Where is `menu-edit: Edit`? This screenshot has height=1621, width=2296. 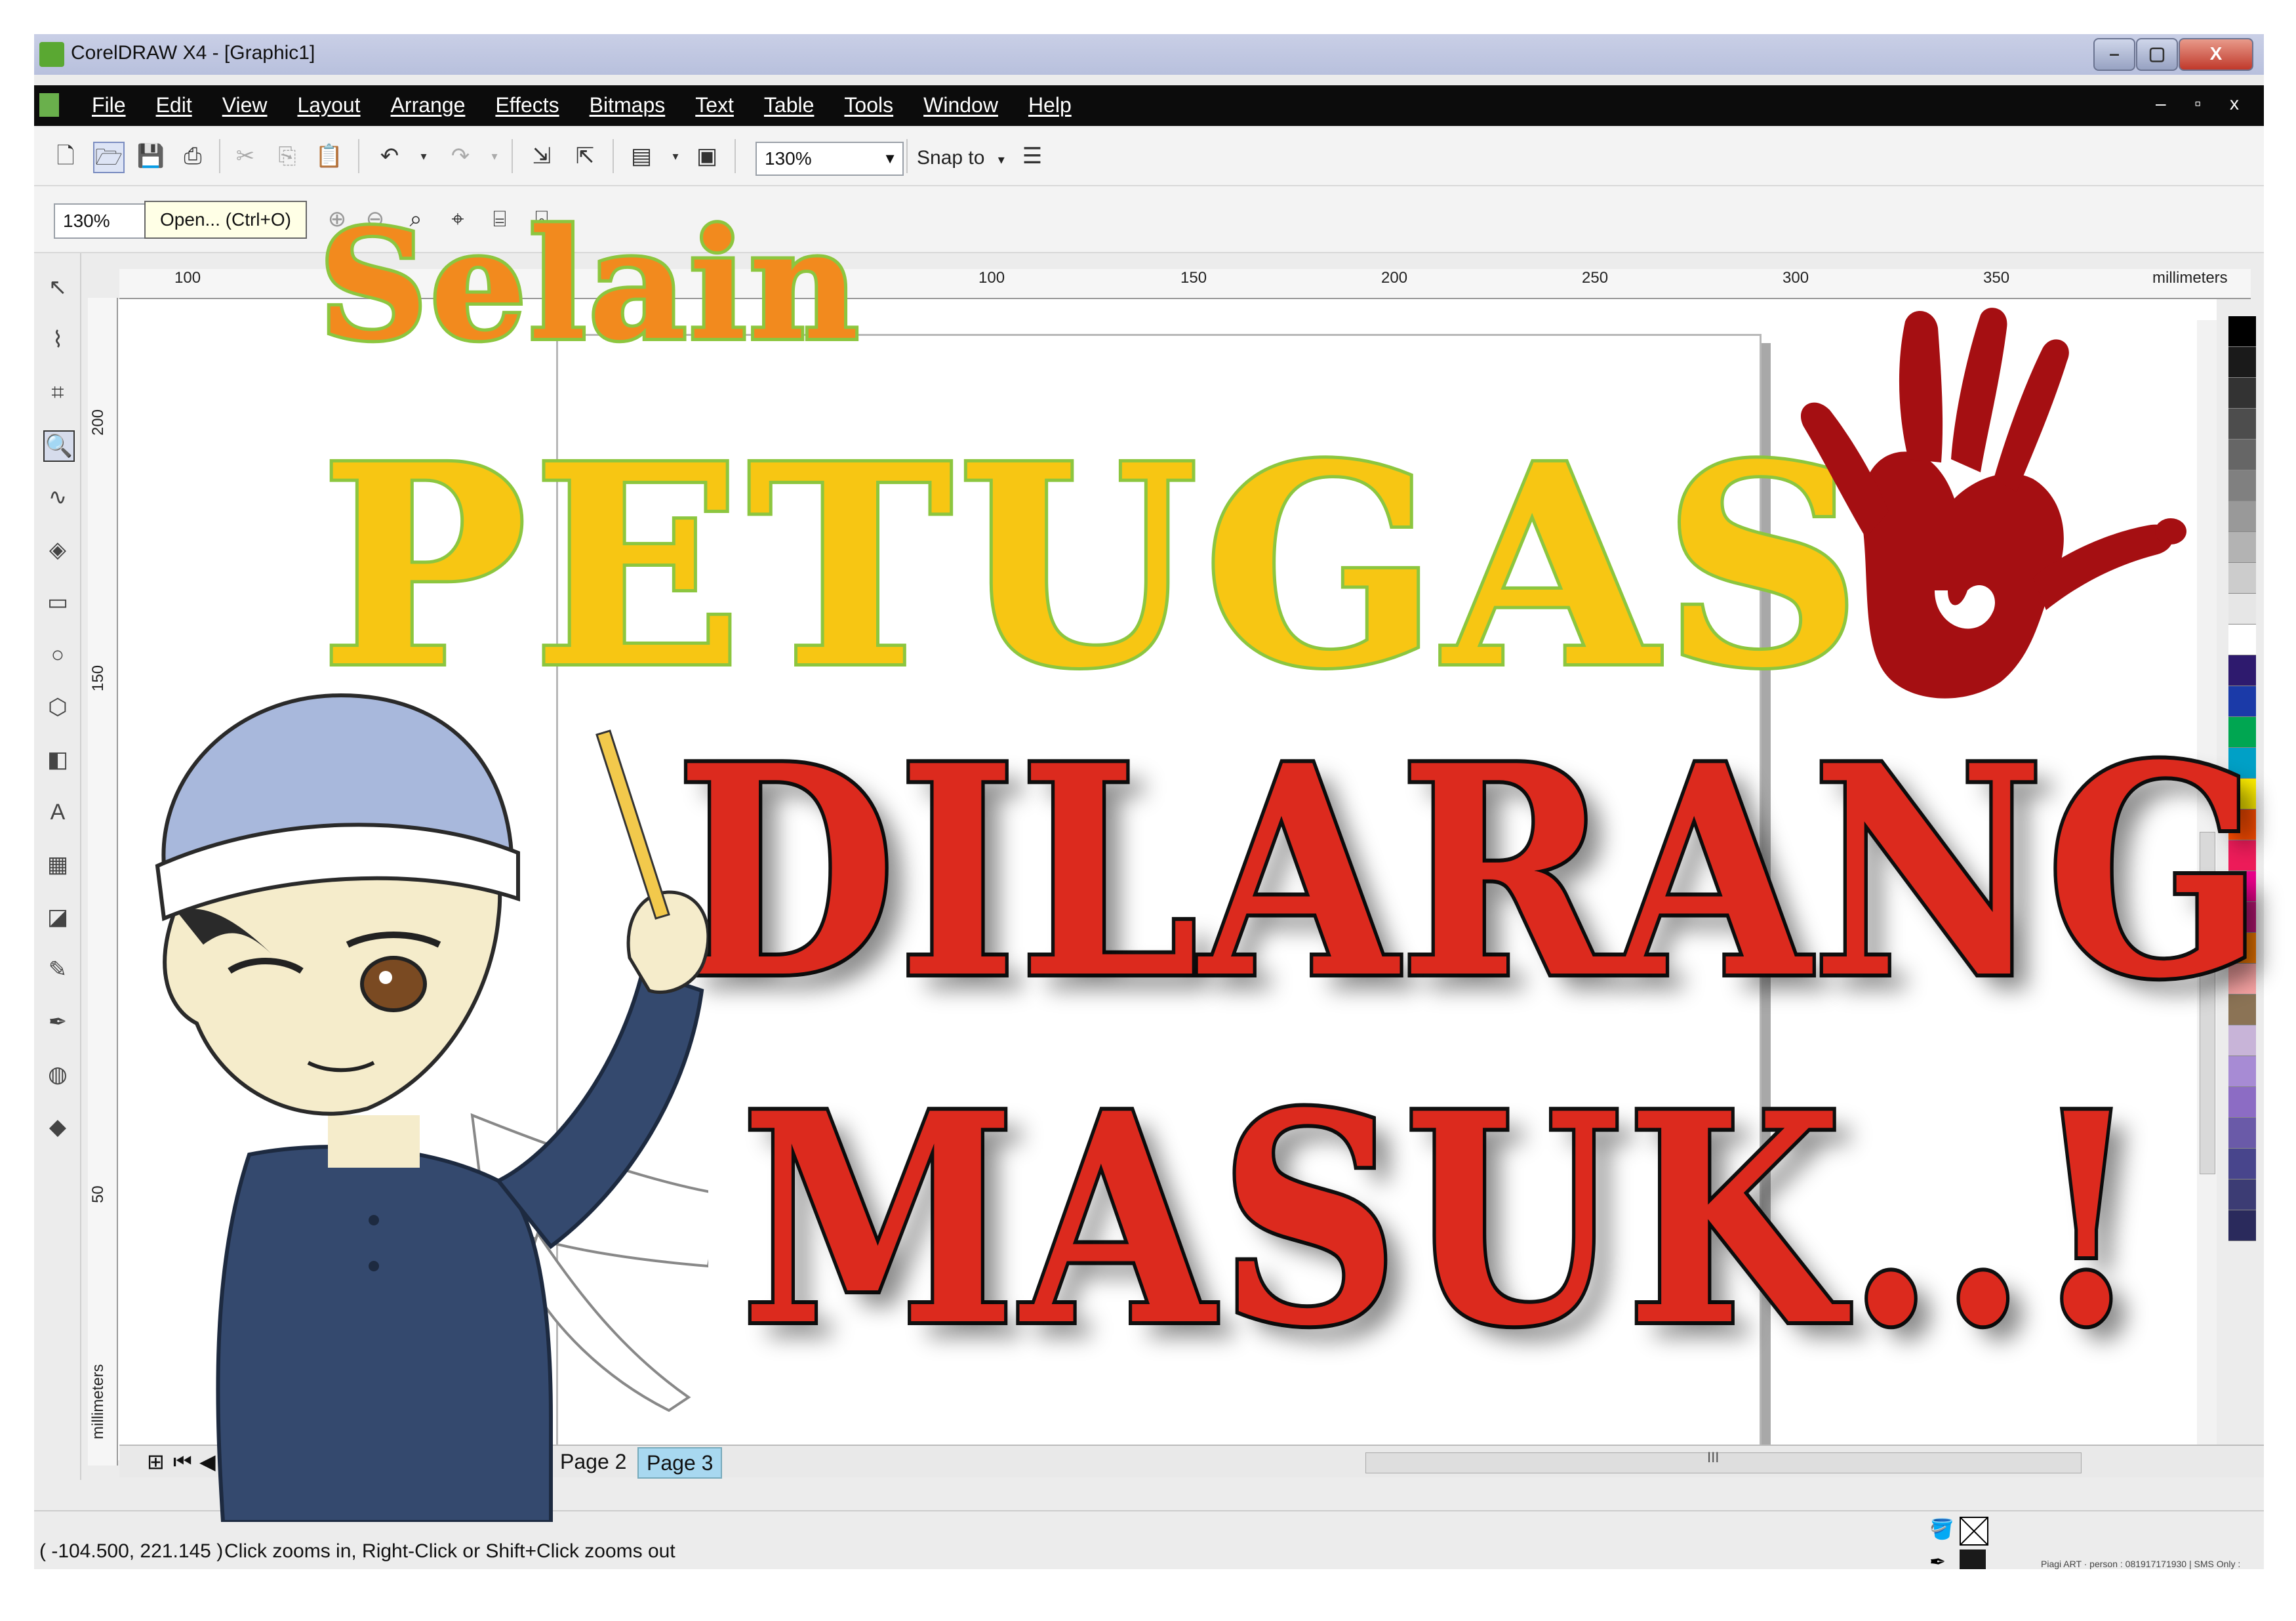
menu-edit: Edit is located at coordinates (174, 105).